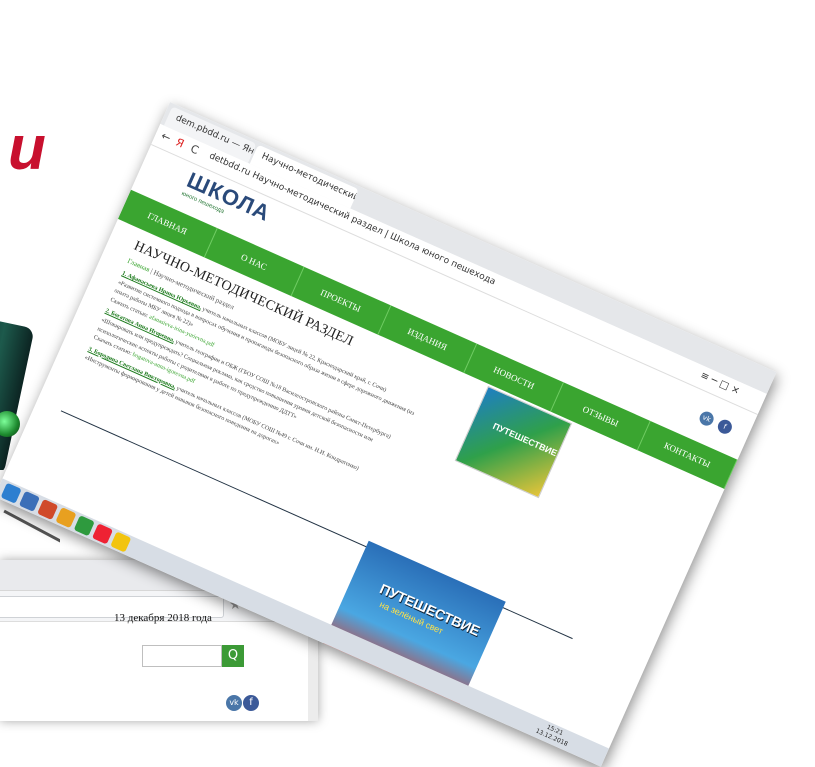  I want to click on book-bottom-text: Осторожно - гололедица, so click(347, 709).